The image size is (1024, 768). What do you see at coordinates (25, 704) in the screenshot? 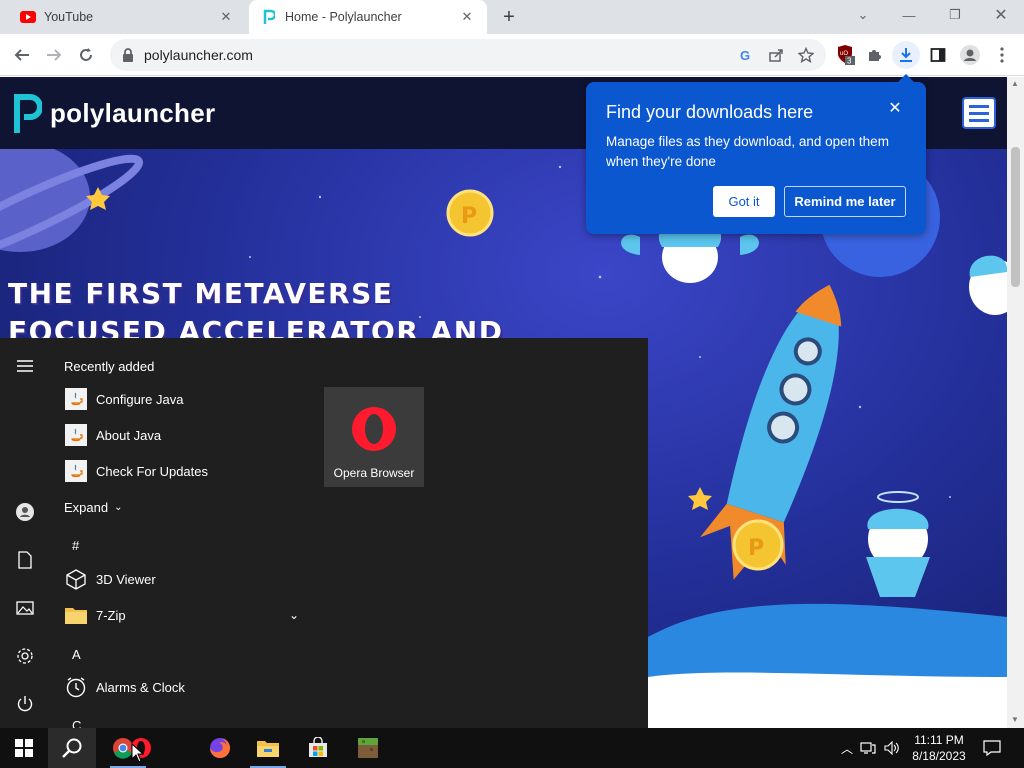
I see `power-icon` at bounding box center [25, 704].